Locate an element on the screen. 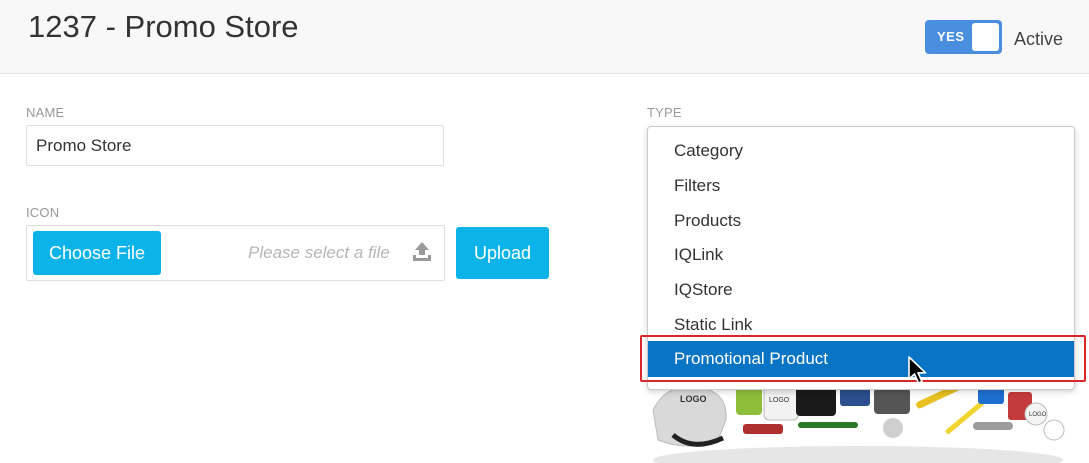  type-option-filters: Filters is located at coordinates (861, 185).